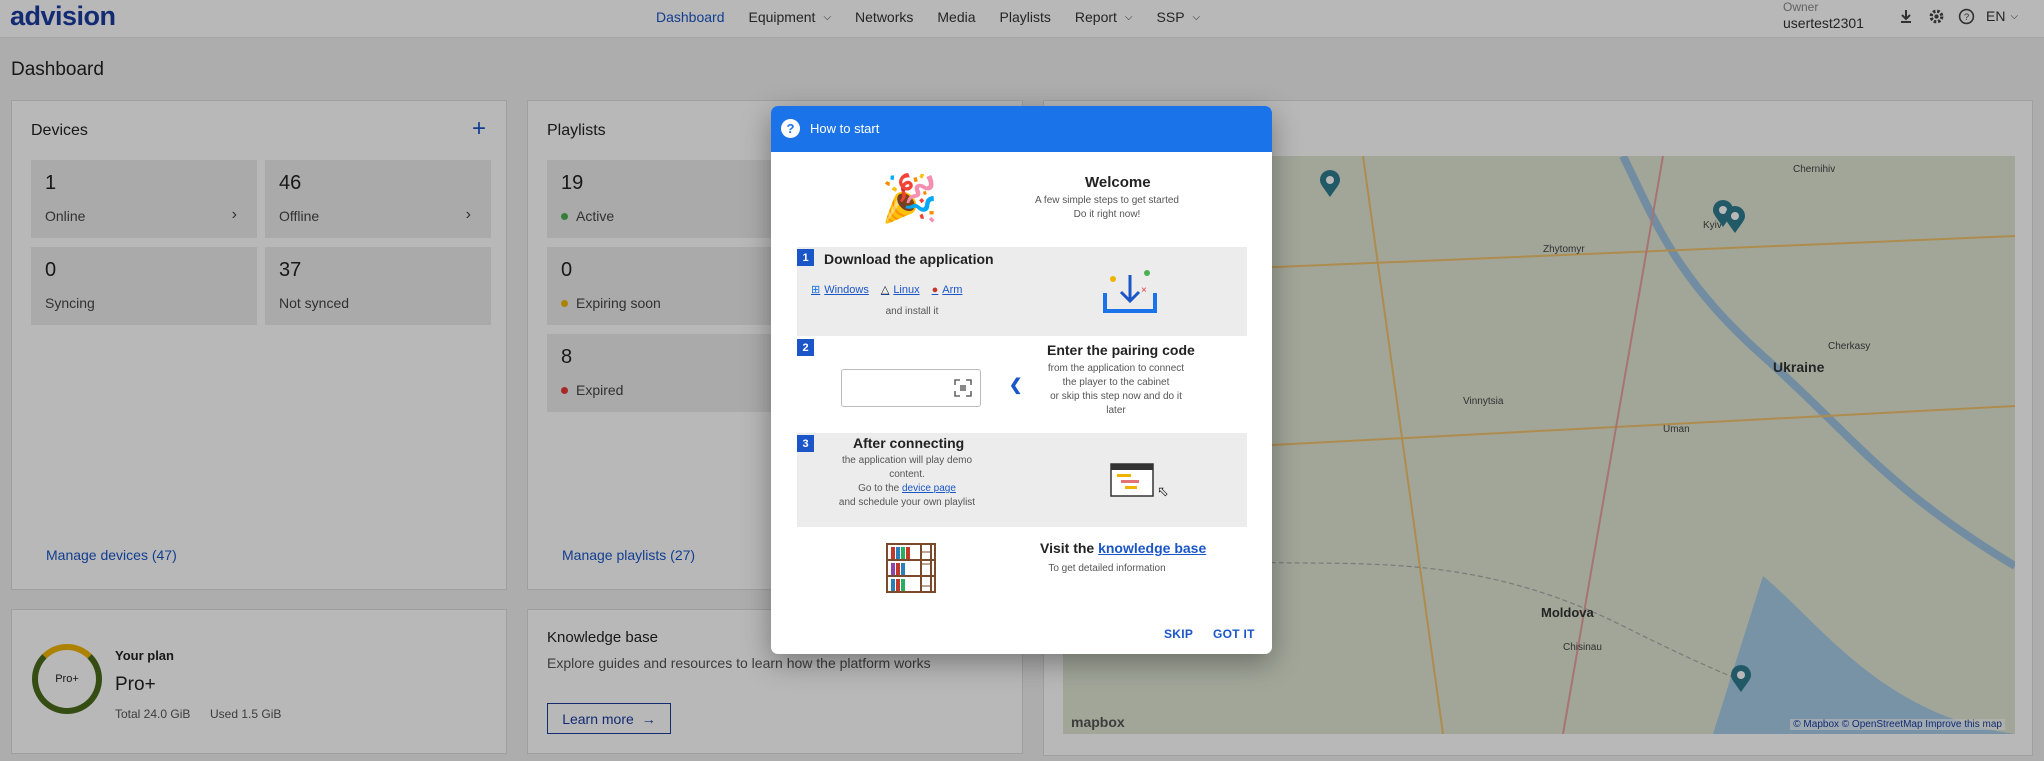  I want to click on knowledge-base-title: Visit the knowledge base, so click(1123, 548).